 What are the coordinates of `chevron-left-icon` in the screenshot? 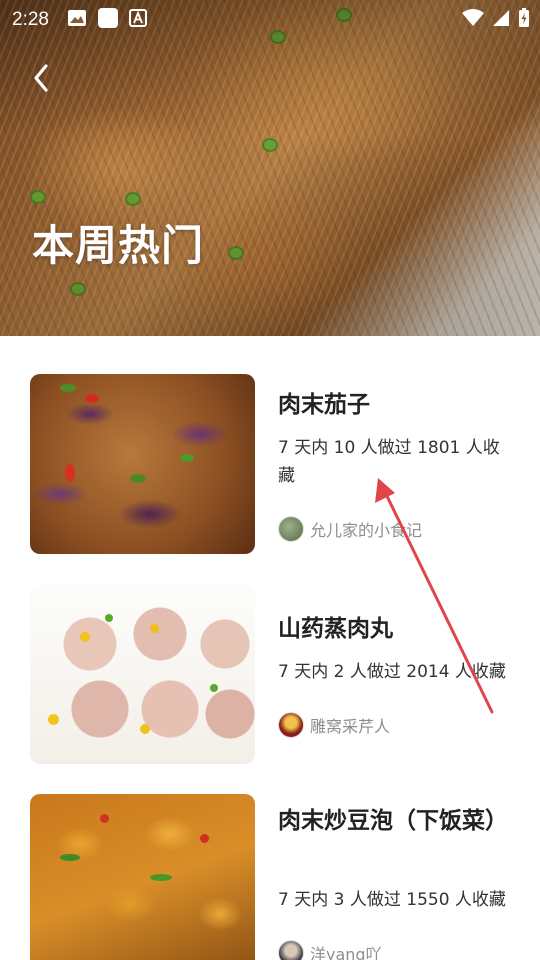 It's located at (42, 83).